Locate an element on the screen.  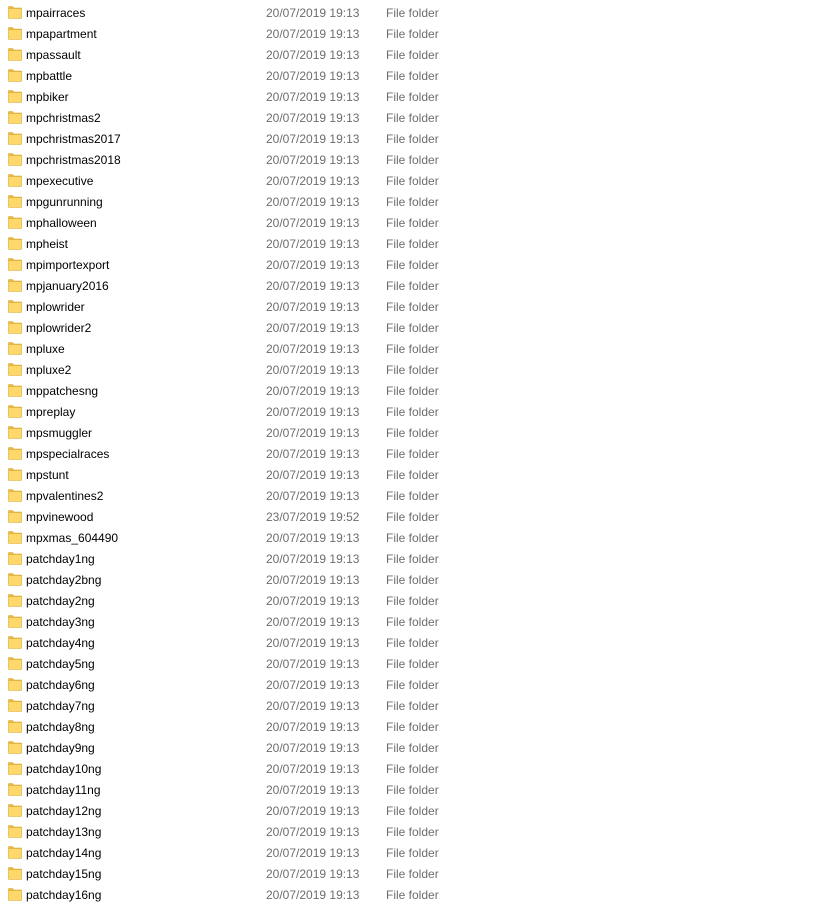
file-row: mpapartment 20/07/2019 19:13 File folder is located at coordinates (420, 34).